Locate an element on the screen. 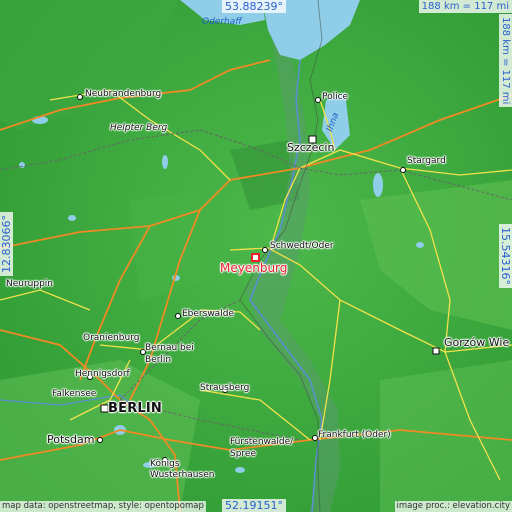 The image size is (512, 512). marker-label: Meyenburg is located at coordinates (254, 268).